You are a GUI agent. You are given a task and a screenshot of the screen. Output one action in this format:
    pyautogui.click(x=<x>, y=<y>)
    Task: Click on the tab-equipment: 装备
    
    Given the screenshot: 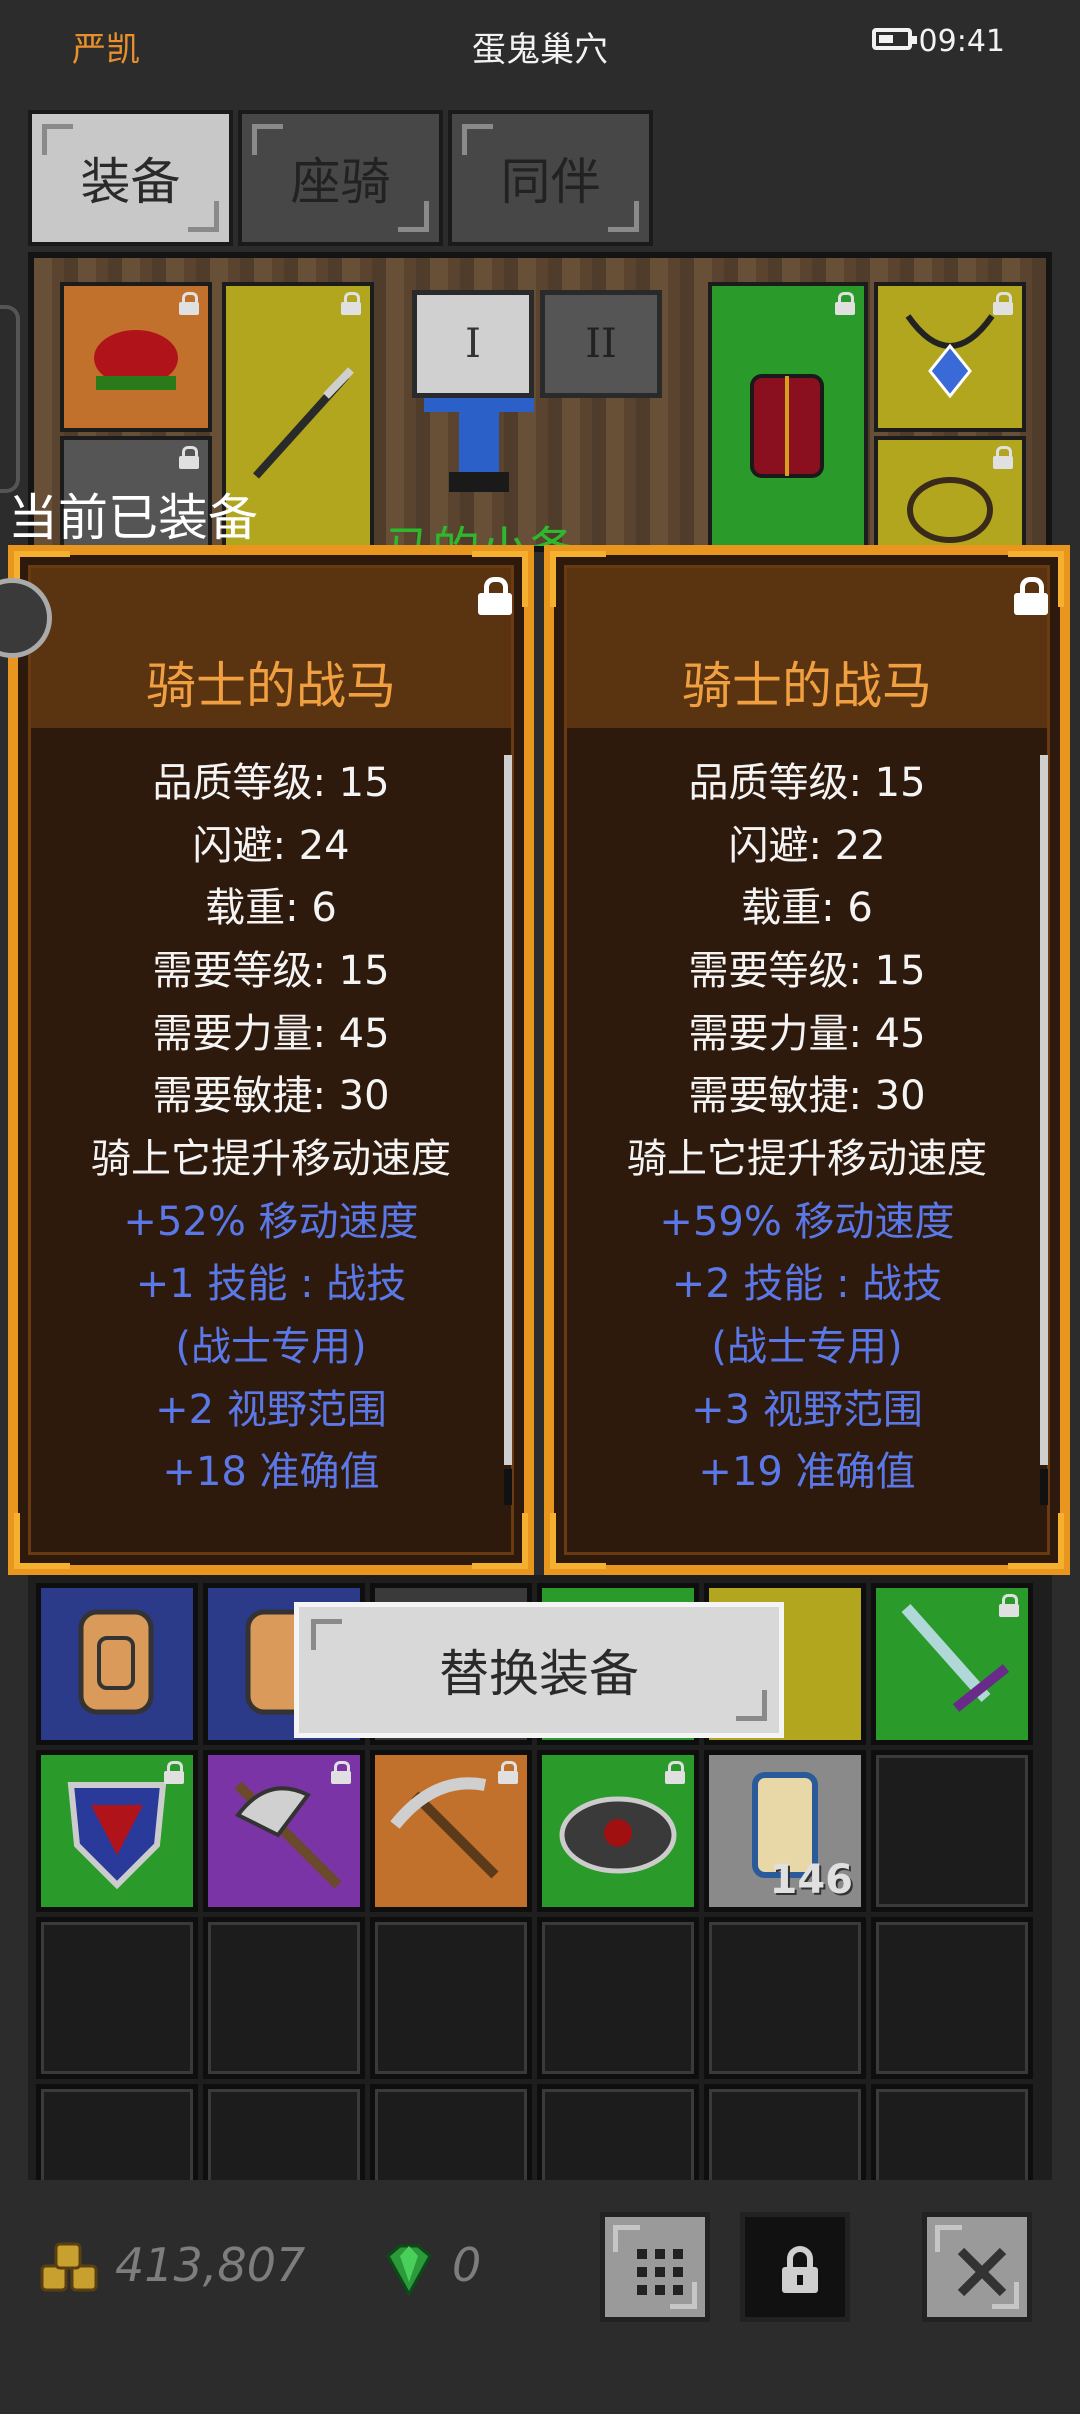 What is the action you would take?
    pyautogui.click(x=130, y=178)
    